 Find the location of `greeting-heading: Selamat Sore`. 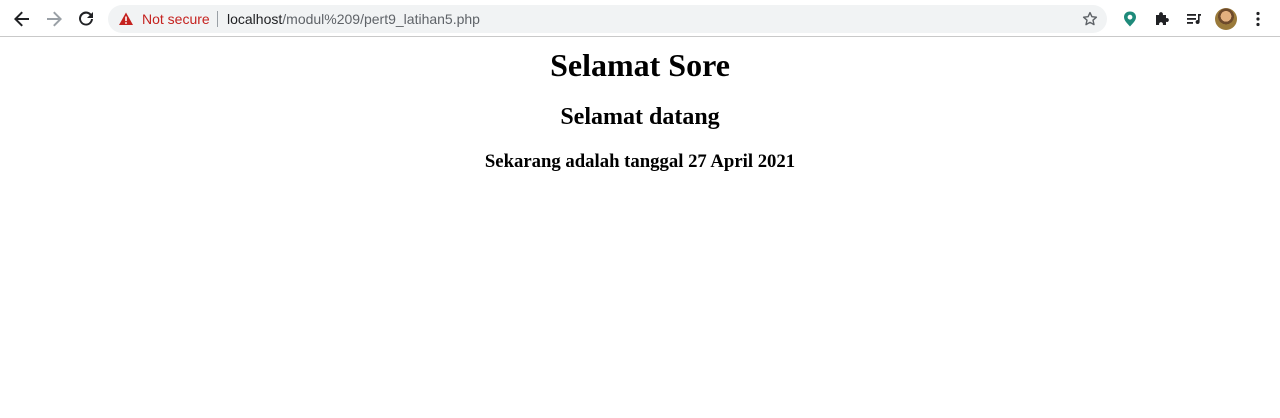

greeting-heading: Selamat Sore is located at coordinates (640, 65).